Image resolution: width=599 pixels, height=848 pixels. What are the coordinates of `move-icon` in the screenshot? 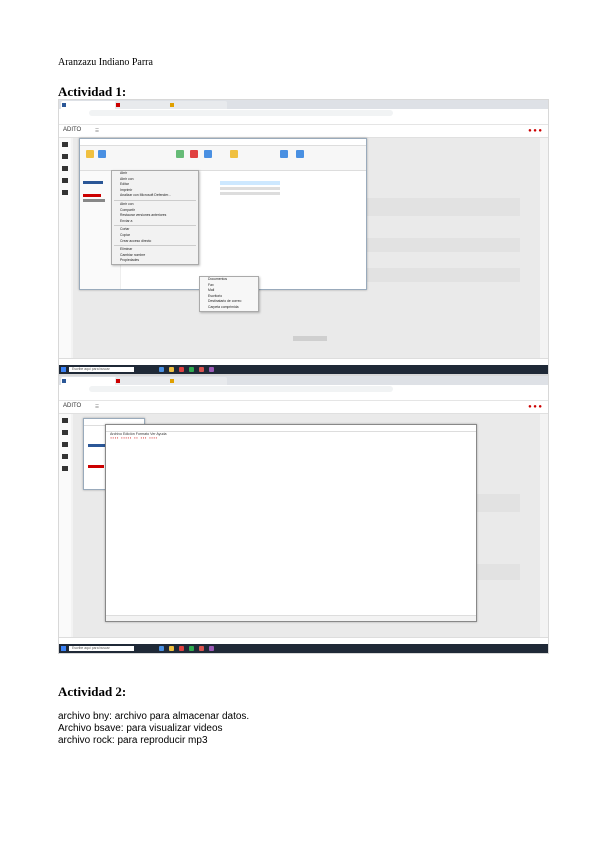 It's located at (180, 154).